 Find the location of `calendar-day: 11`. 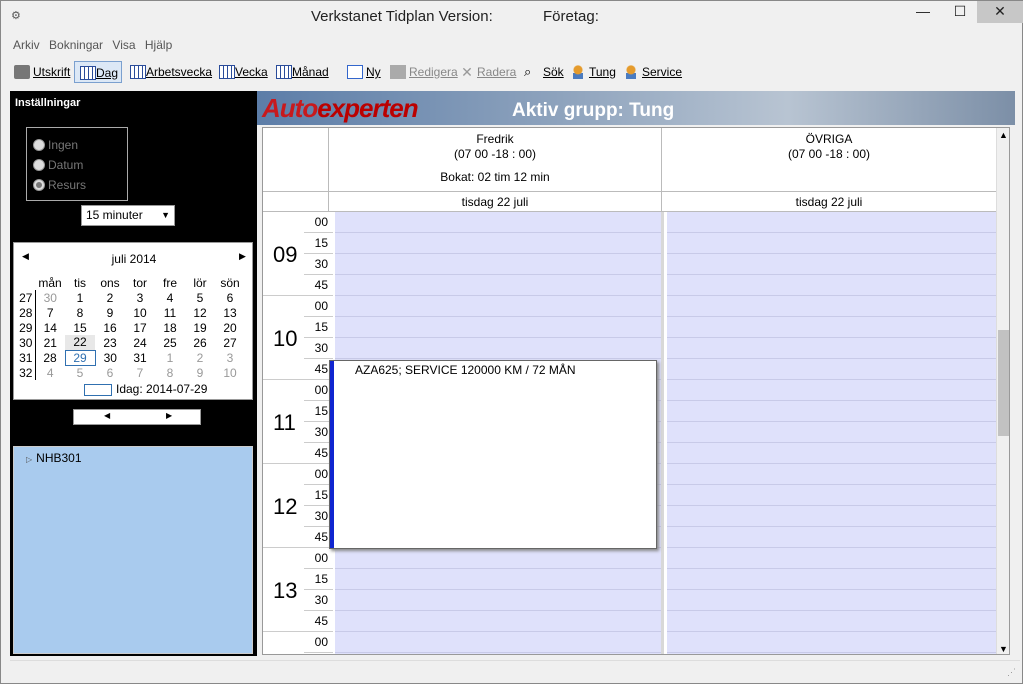

calendar-day: 11 is located at coordinates (170, 312).